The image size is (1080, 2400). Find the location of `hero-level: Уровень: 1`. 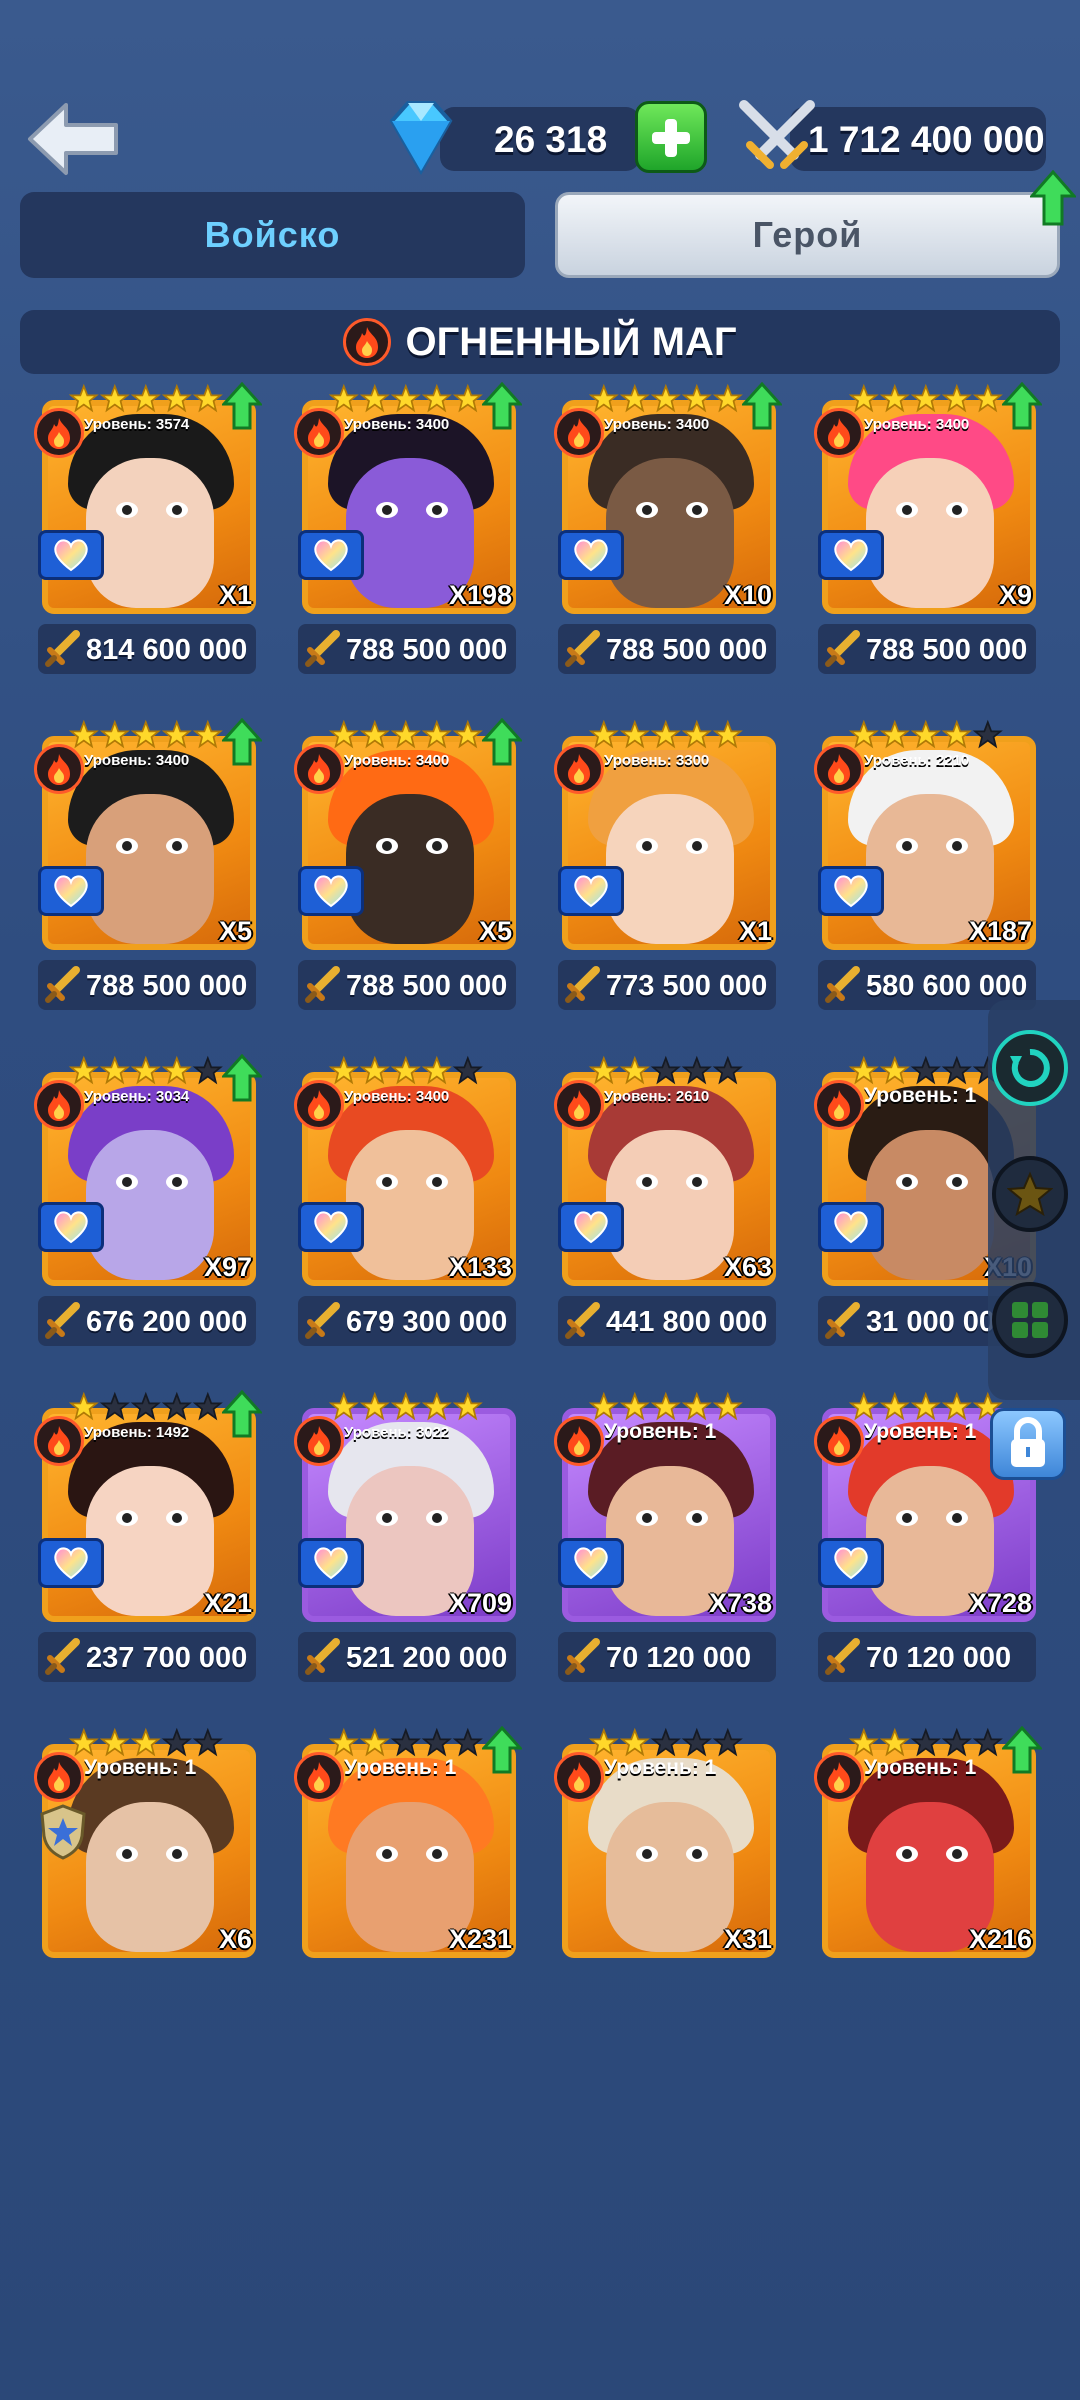

hero-level: Уровень: 1 is located at coordinates (920, 1431).